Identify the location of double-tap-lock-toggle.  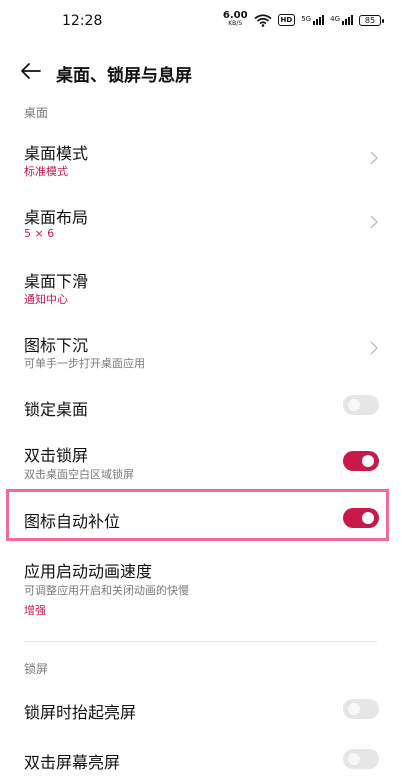
(361, 461).